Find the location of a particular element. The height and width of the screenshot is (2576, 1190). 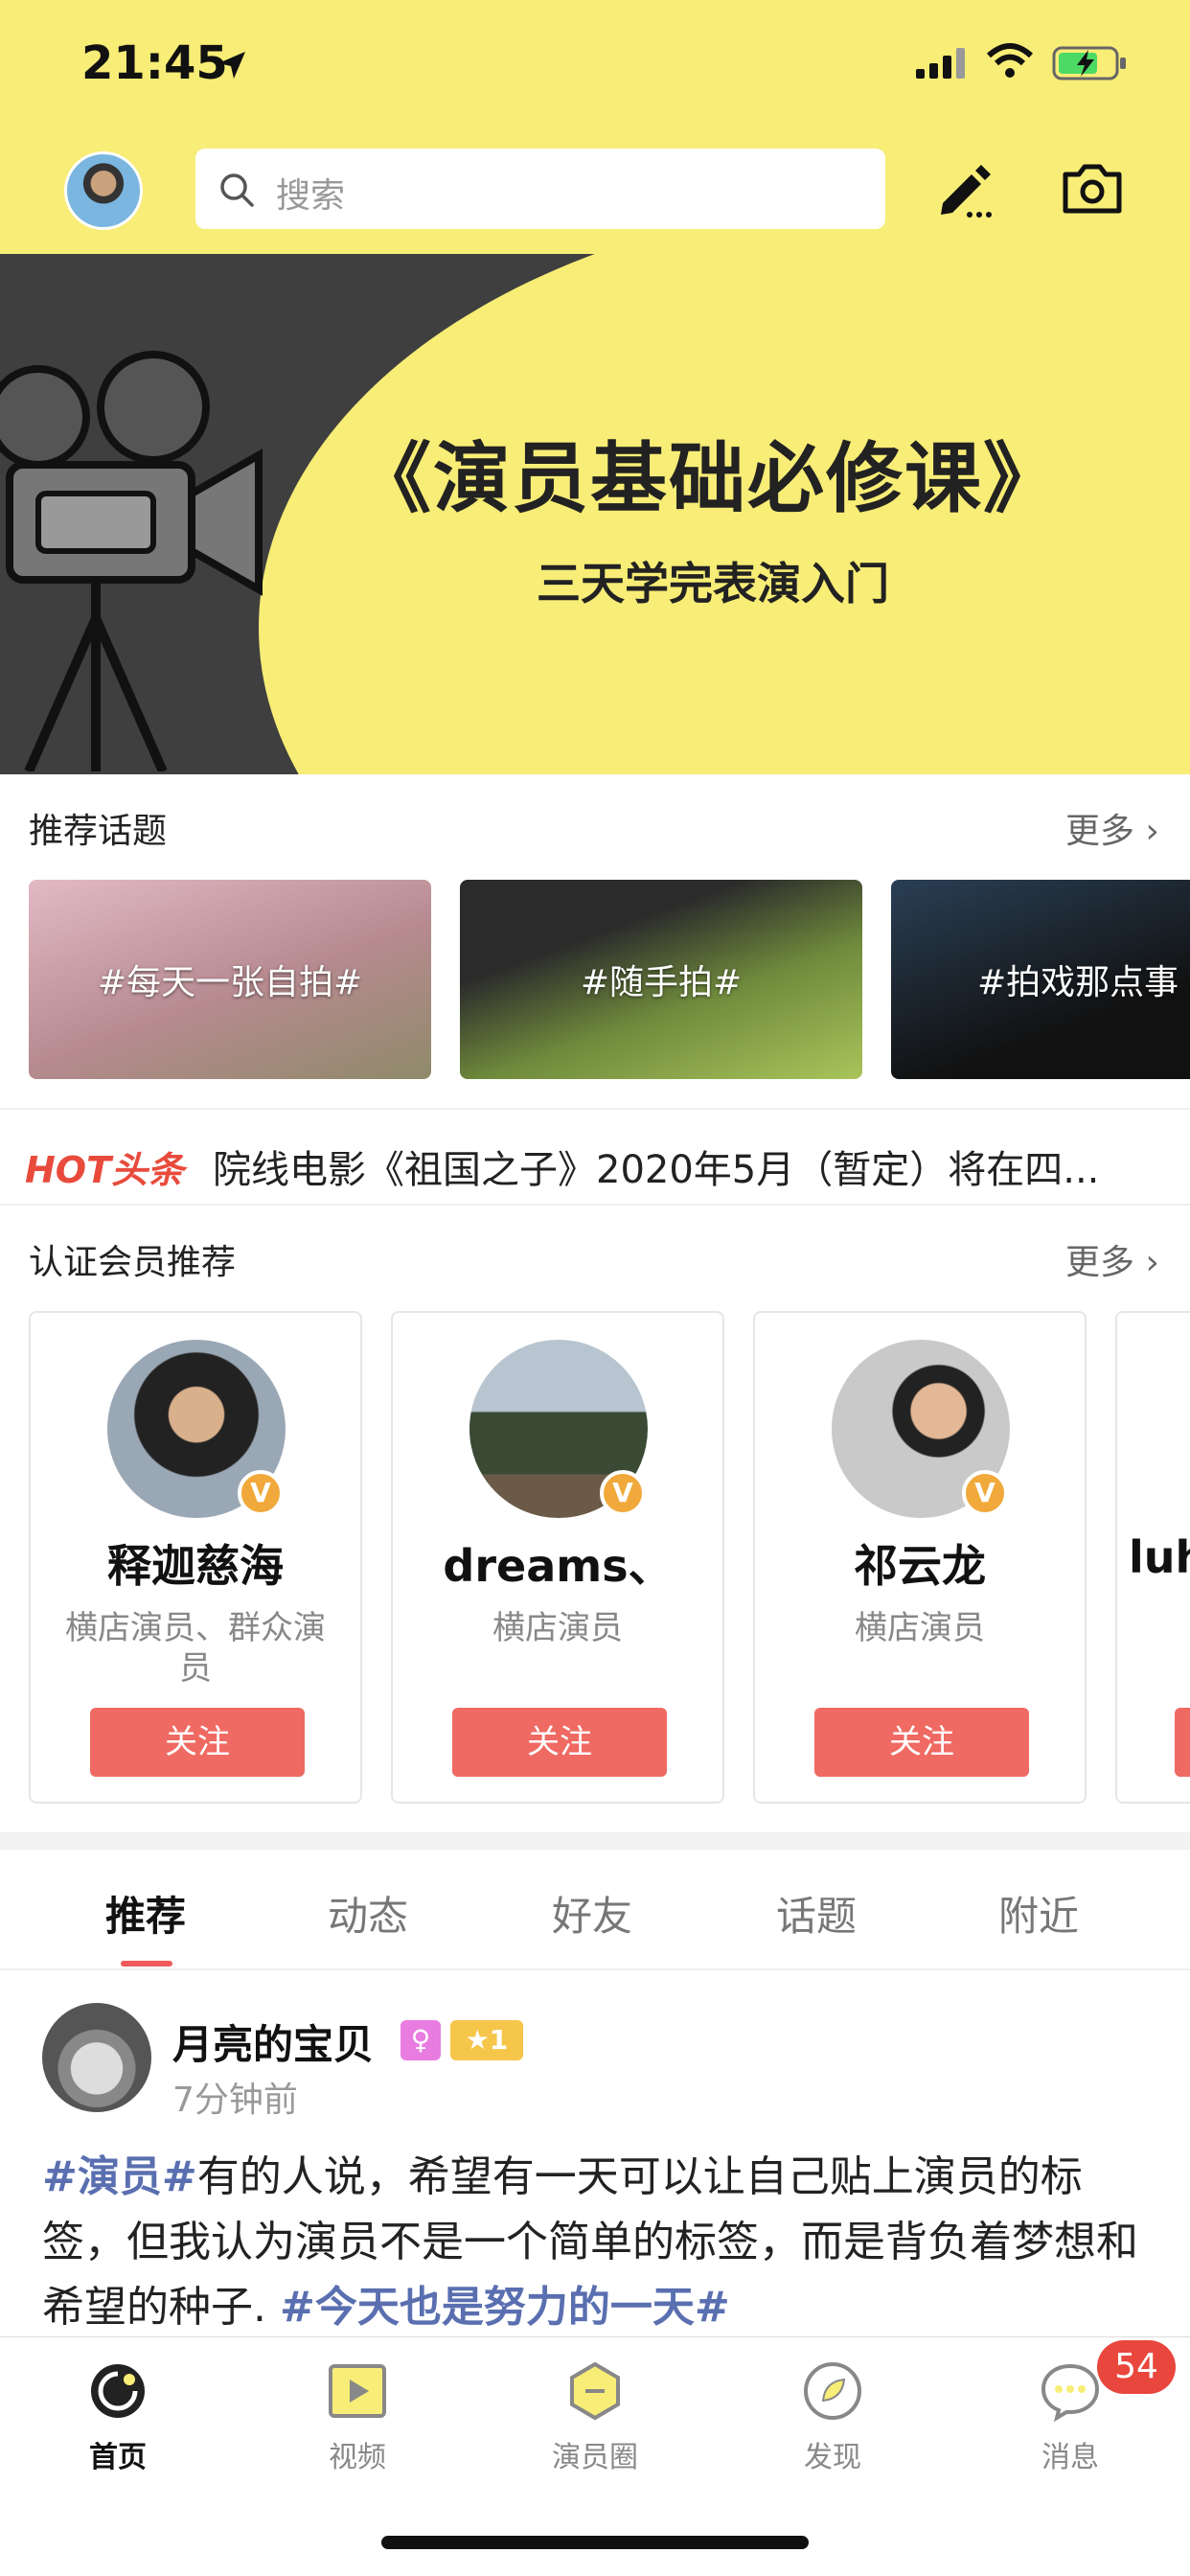

status-time: 21:45 is located at coordinates (155, 63).